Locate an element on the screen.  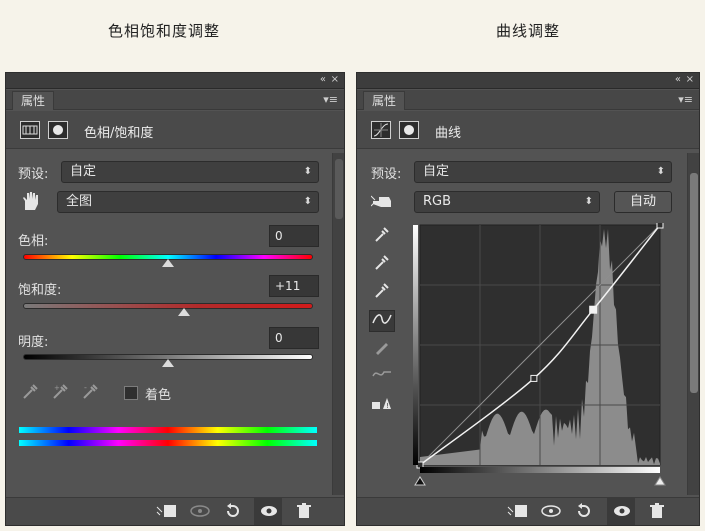
adjustment-title: 曲线 is located at coordinates (448, 133).